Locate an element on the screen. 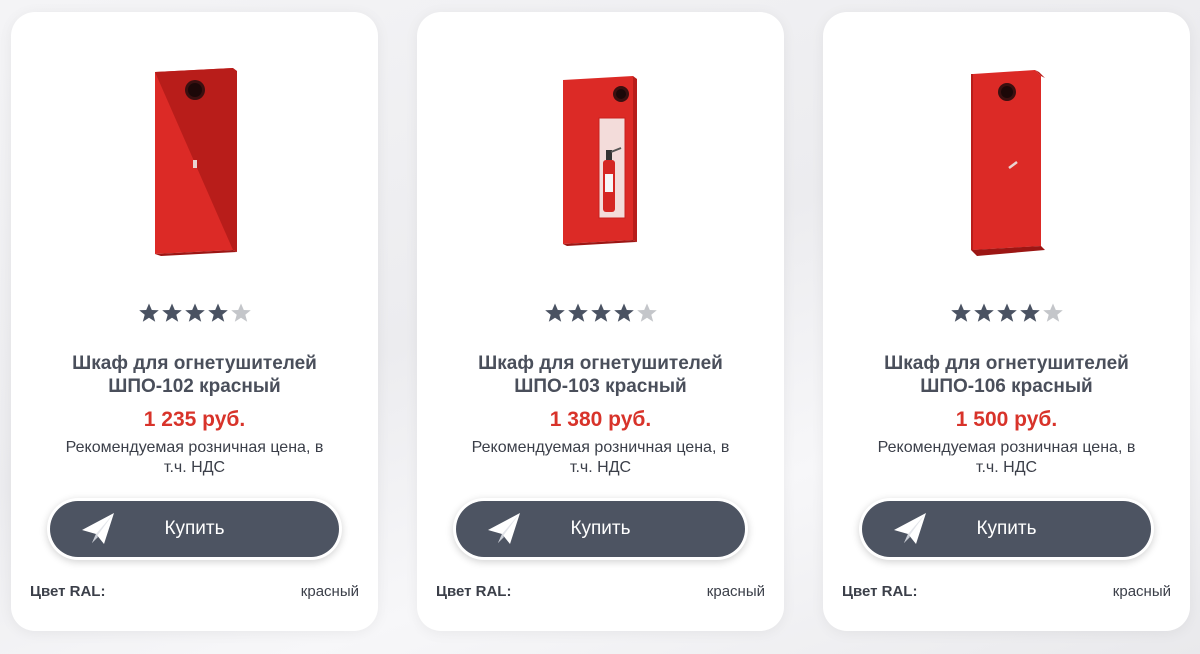 This screenshot has width=1200, height=654. product-title-line2: ШПО-102 красный is located at coordinates (194, 386).